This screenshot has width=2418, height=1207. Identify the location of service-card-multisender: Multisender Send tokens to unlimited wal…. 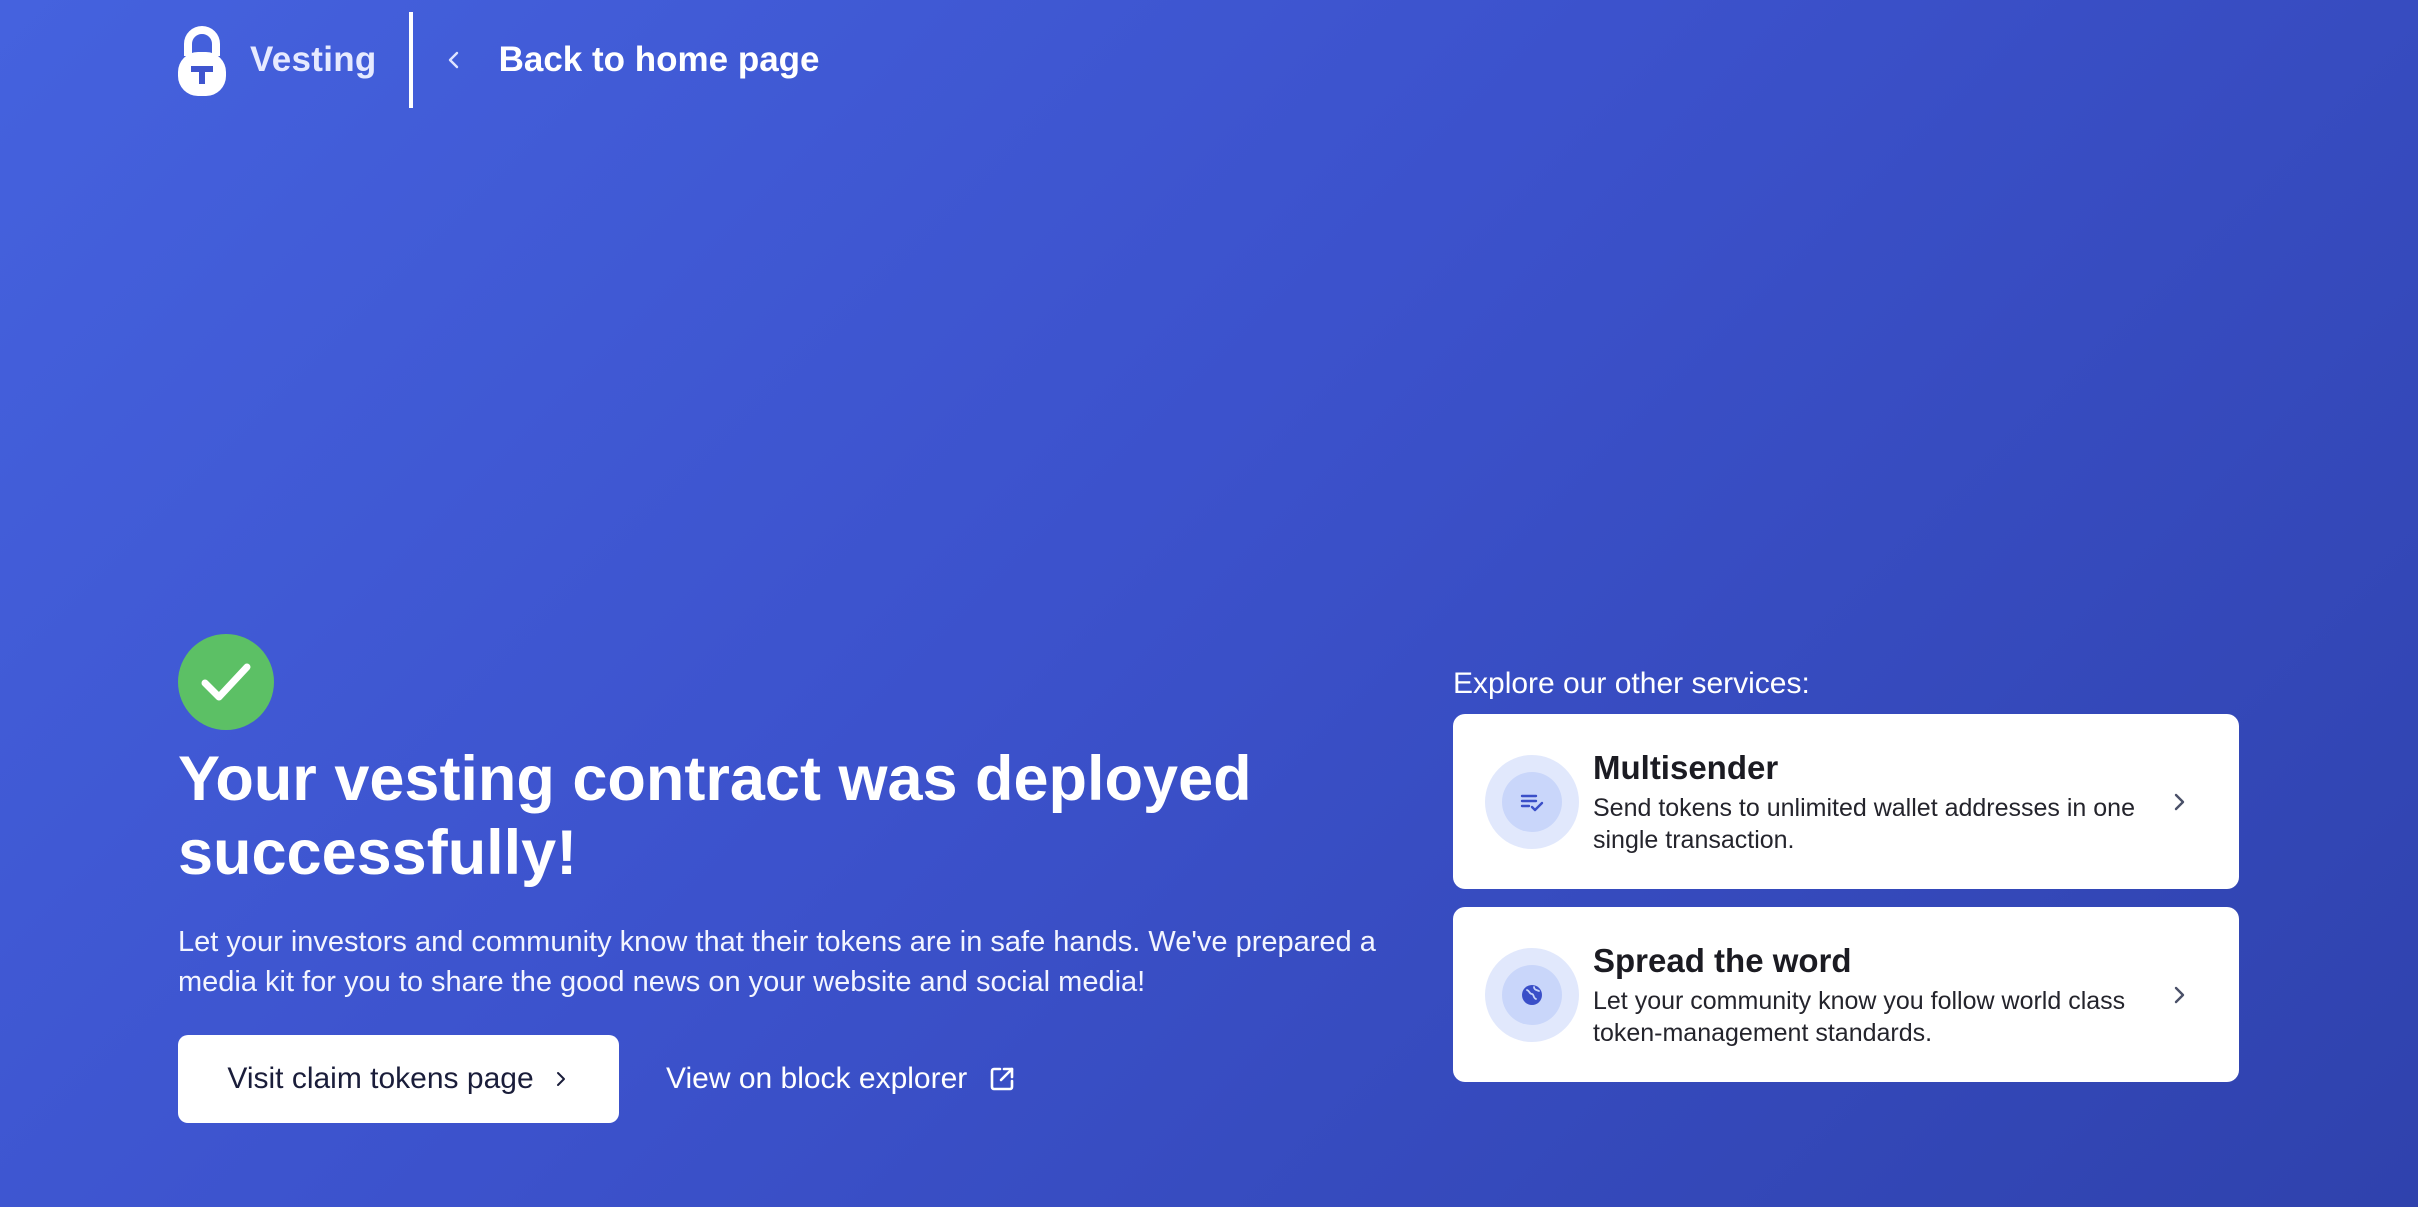
(1846, 801).